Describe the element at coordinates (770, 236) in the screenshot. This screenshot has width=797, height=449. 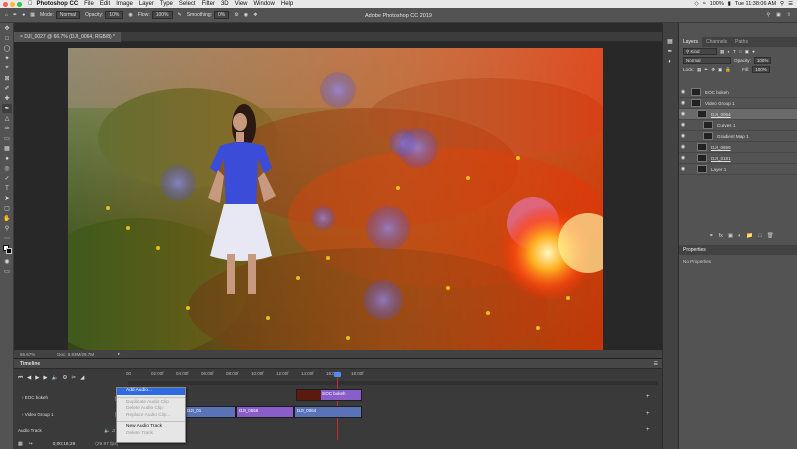
I see `delete-layer-icon: 🗑` at that location.